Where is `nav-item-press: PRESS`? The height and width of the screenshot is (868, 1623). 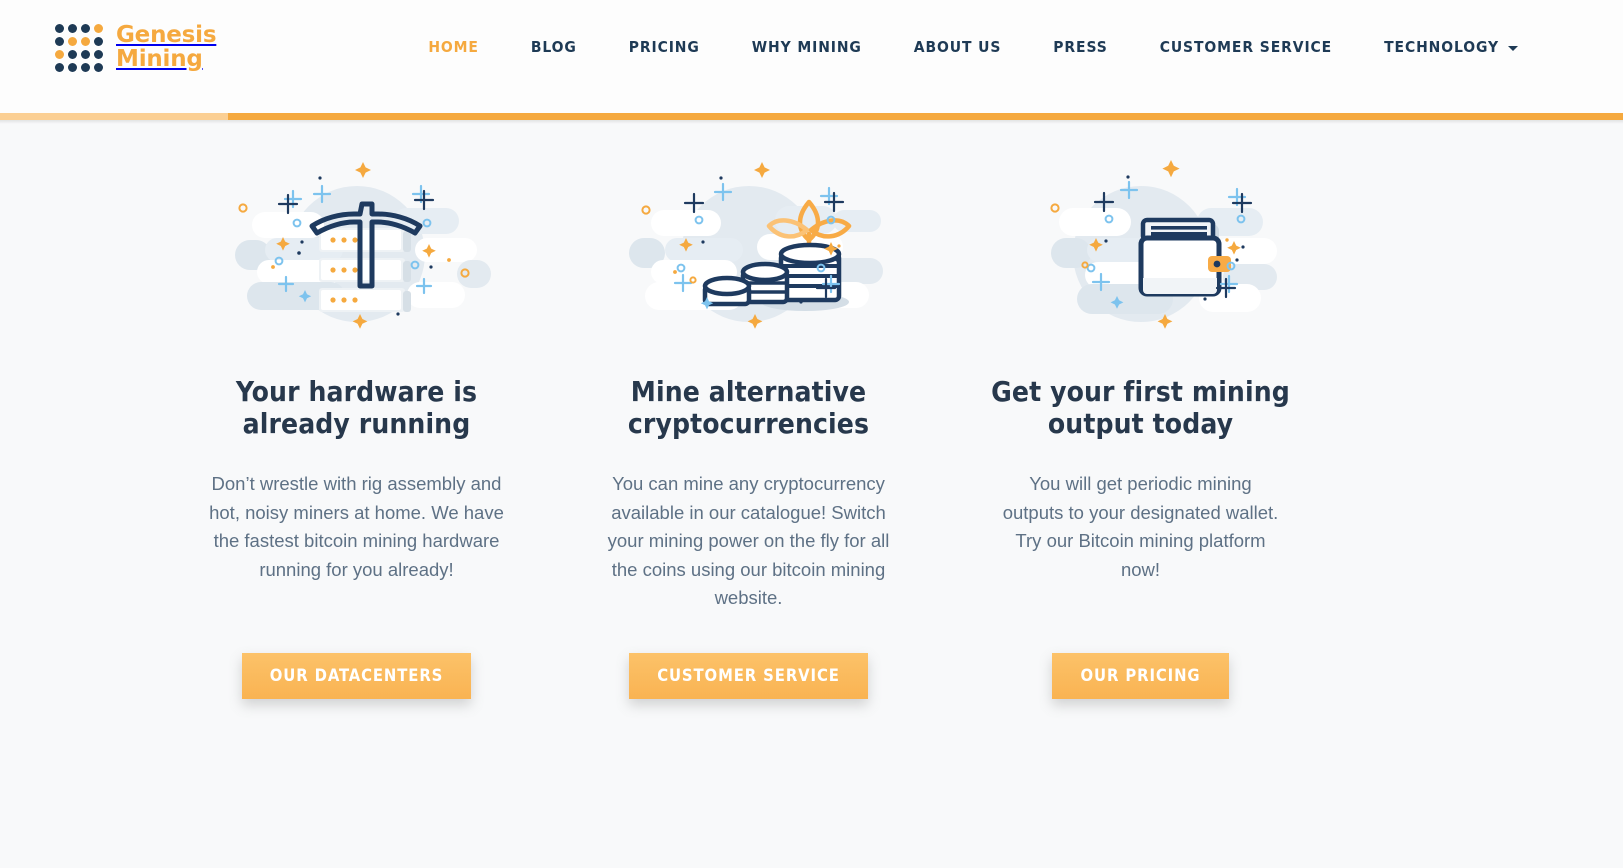
nav-item-press: PRESS is located at coordinates (1080, 47).